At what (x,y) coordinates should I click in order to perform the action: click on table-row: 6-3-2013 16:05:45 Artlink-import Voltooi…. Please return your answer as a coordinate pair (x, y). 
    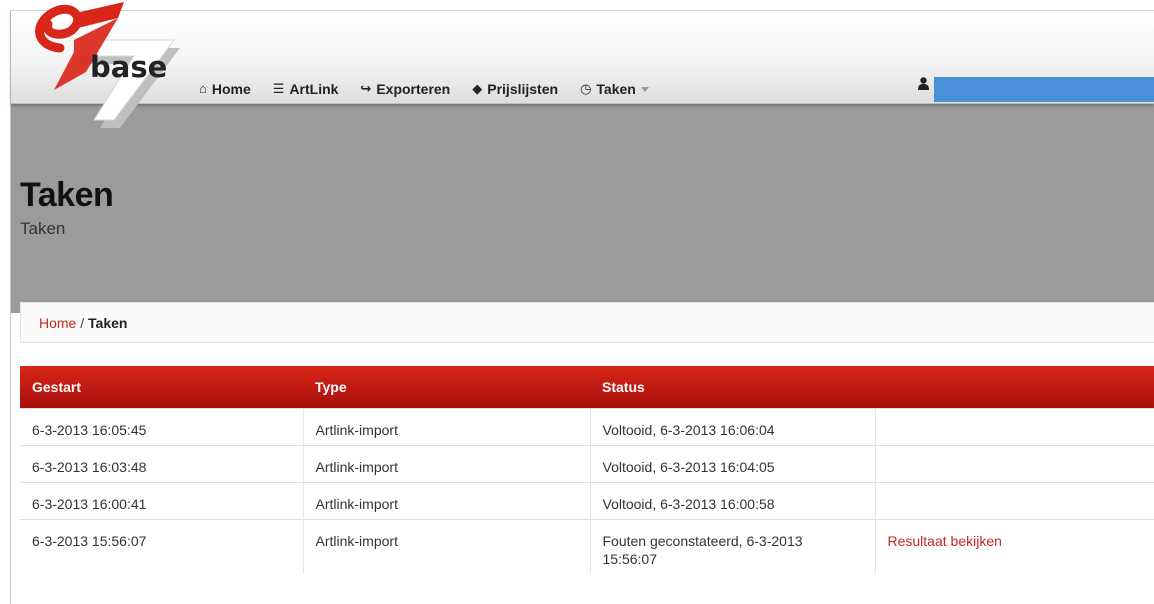
    Looking at the image, I should click on (587, 427).